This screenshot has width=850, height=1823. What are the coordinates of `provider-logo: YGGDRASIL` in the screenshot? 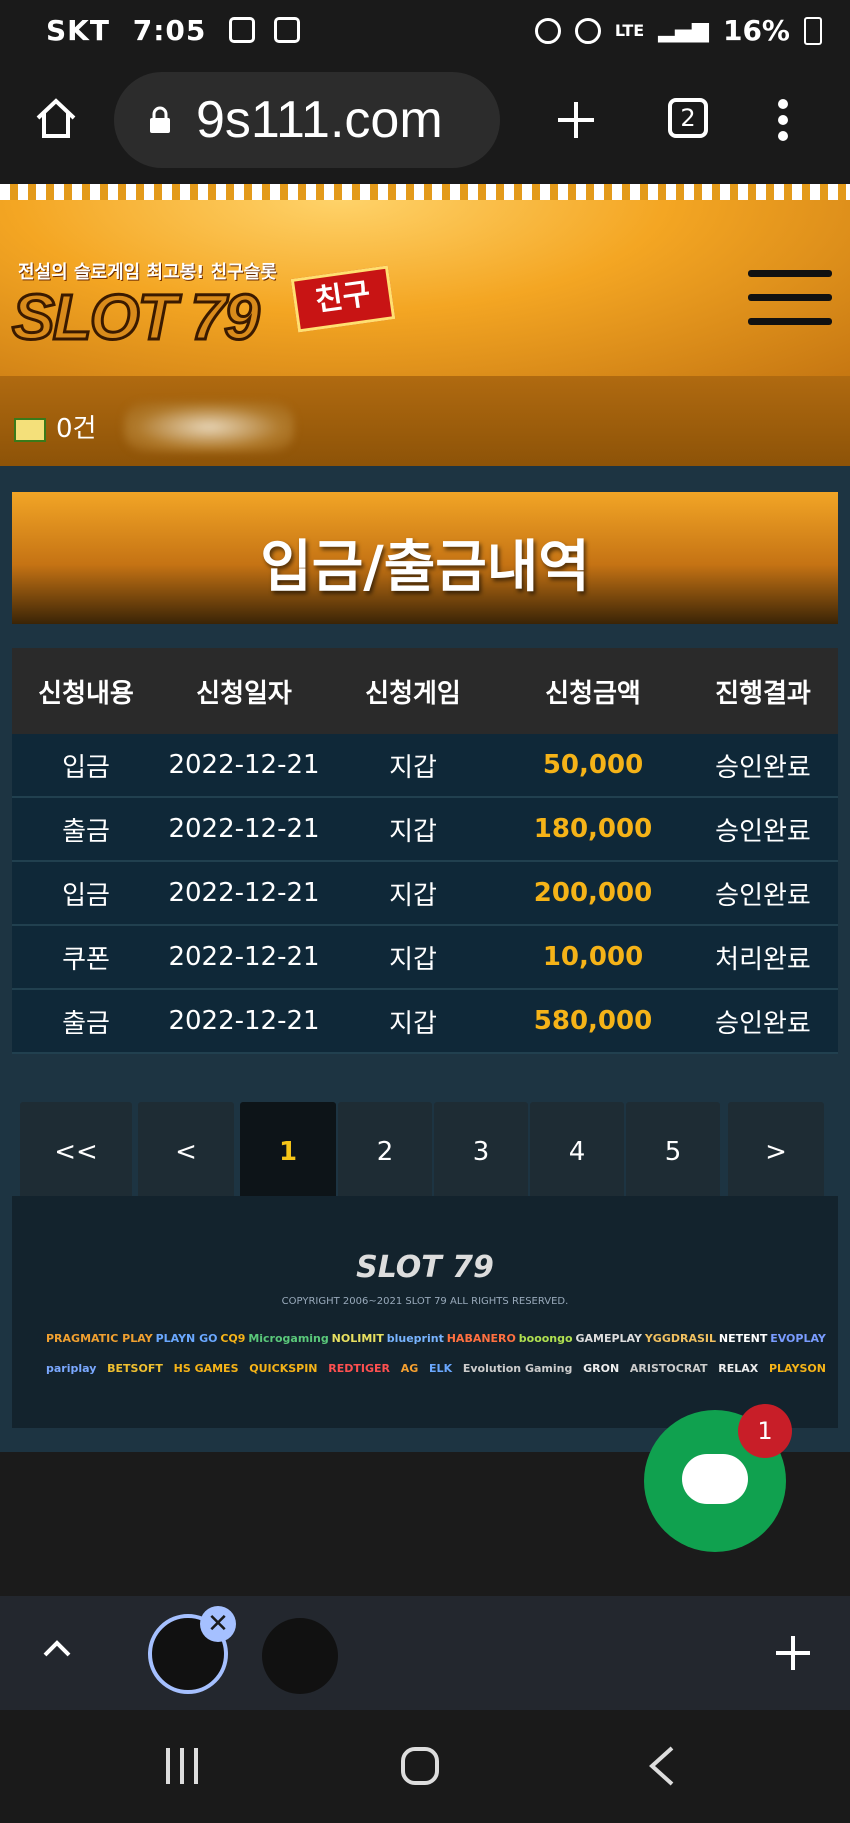 It's located at (680, 1338).